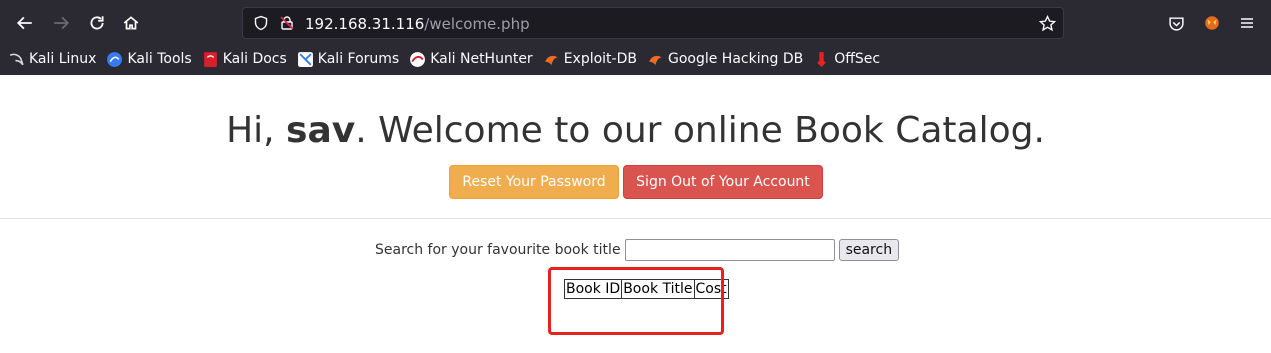 The image size is (1271, 353). I want to click on search-label: Search for your favourite book title, so click(498, 250).